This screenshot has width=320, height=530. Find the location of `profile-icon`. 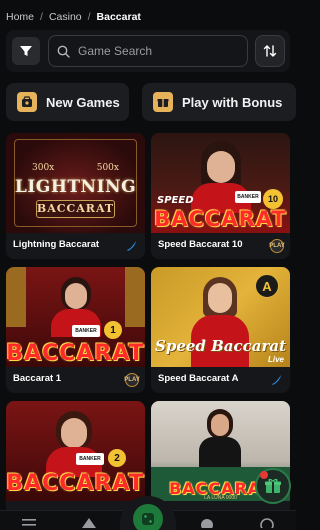

profile-icon is located at coordinates (267, 523).